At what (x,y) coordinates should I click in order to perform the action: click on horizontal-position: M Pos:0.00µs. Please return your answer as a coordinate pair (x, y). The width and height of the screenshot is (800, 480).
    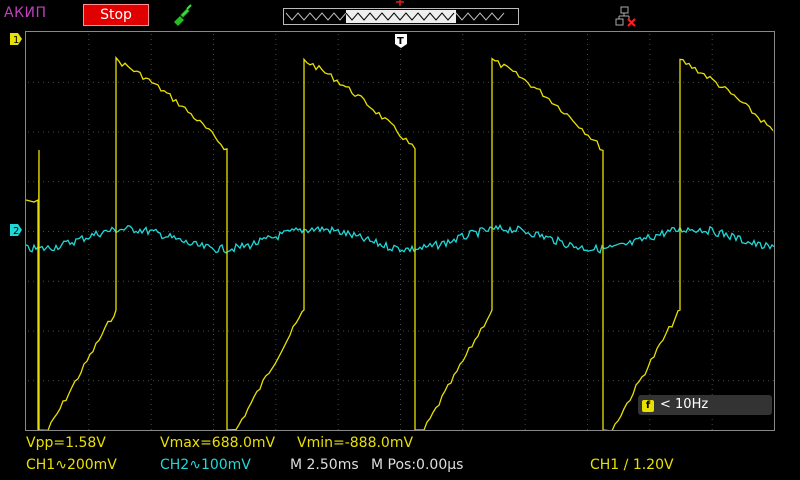
    Looking at the image, I should click on (417, 465).